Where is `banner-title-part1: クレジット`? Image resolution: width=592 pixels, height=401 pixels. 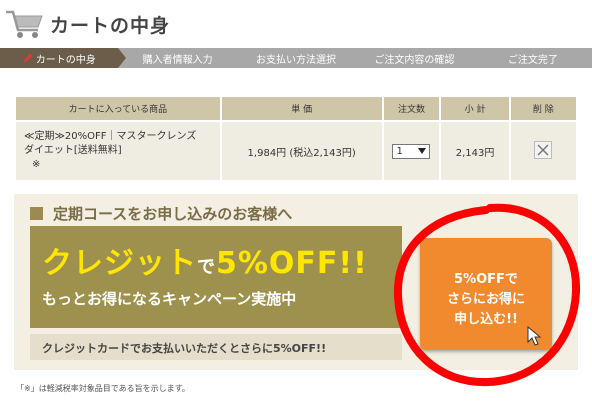 banner-title-part1: クレジット is located at coordinates (119, 263).